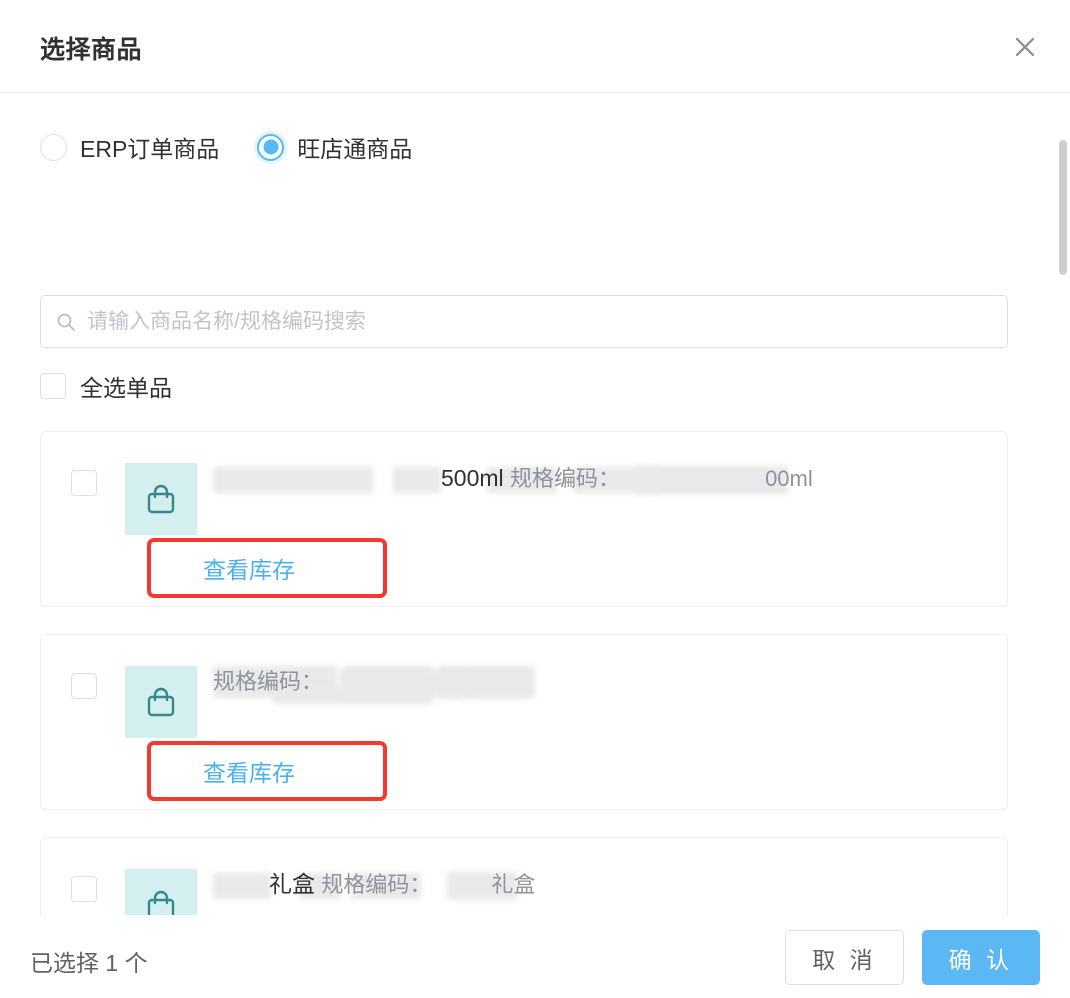  I want to click on selected-count-text: 已选择 1 个, so click(89, 963).